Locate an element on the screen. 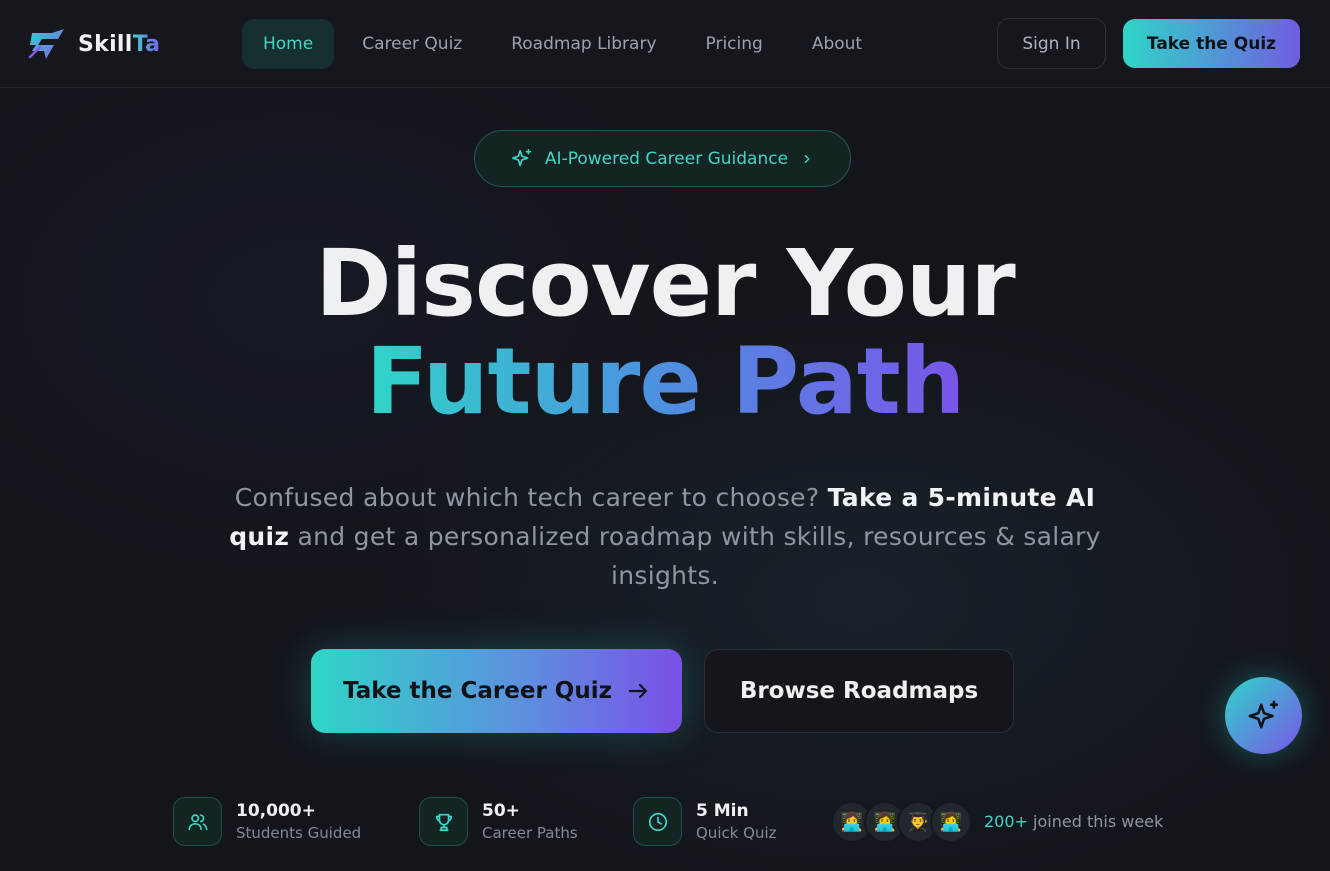 The height and width of the screenshot is (871, 1330). hero-title-line-1: Discover Your is located at coordinates (665, 283).